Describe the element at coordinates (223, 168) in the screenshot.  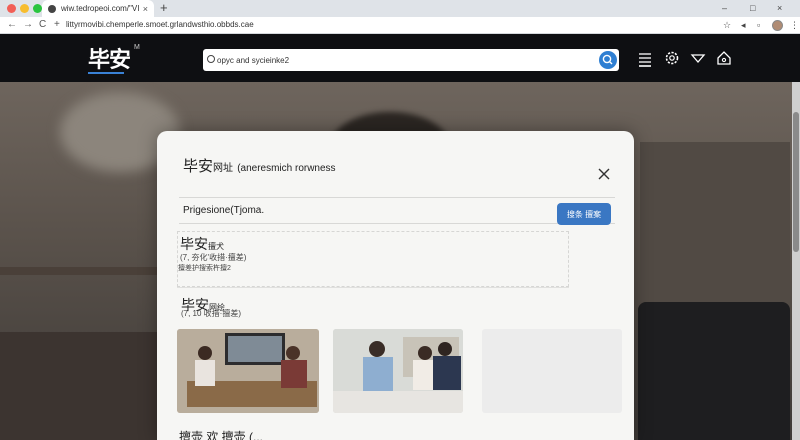
I see `modal-title-small: 网址` at that location.